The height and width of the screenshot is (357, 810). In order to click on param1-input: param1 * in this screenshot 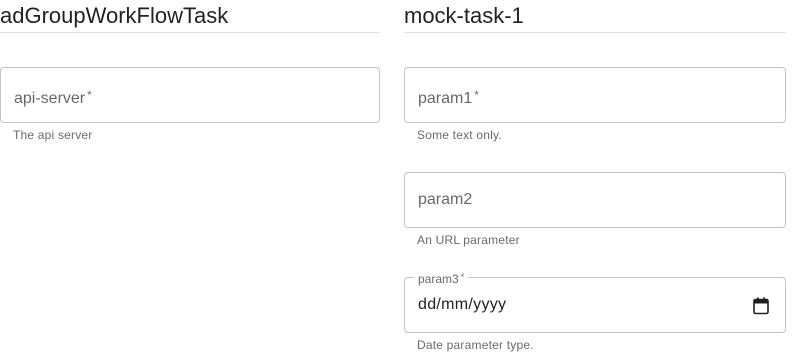, I will do `click(595, 95)`.